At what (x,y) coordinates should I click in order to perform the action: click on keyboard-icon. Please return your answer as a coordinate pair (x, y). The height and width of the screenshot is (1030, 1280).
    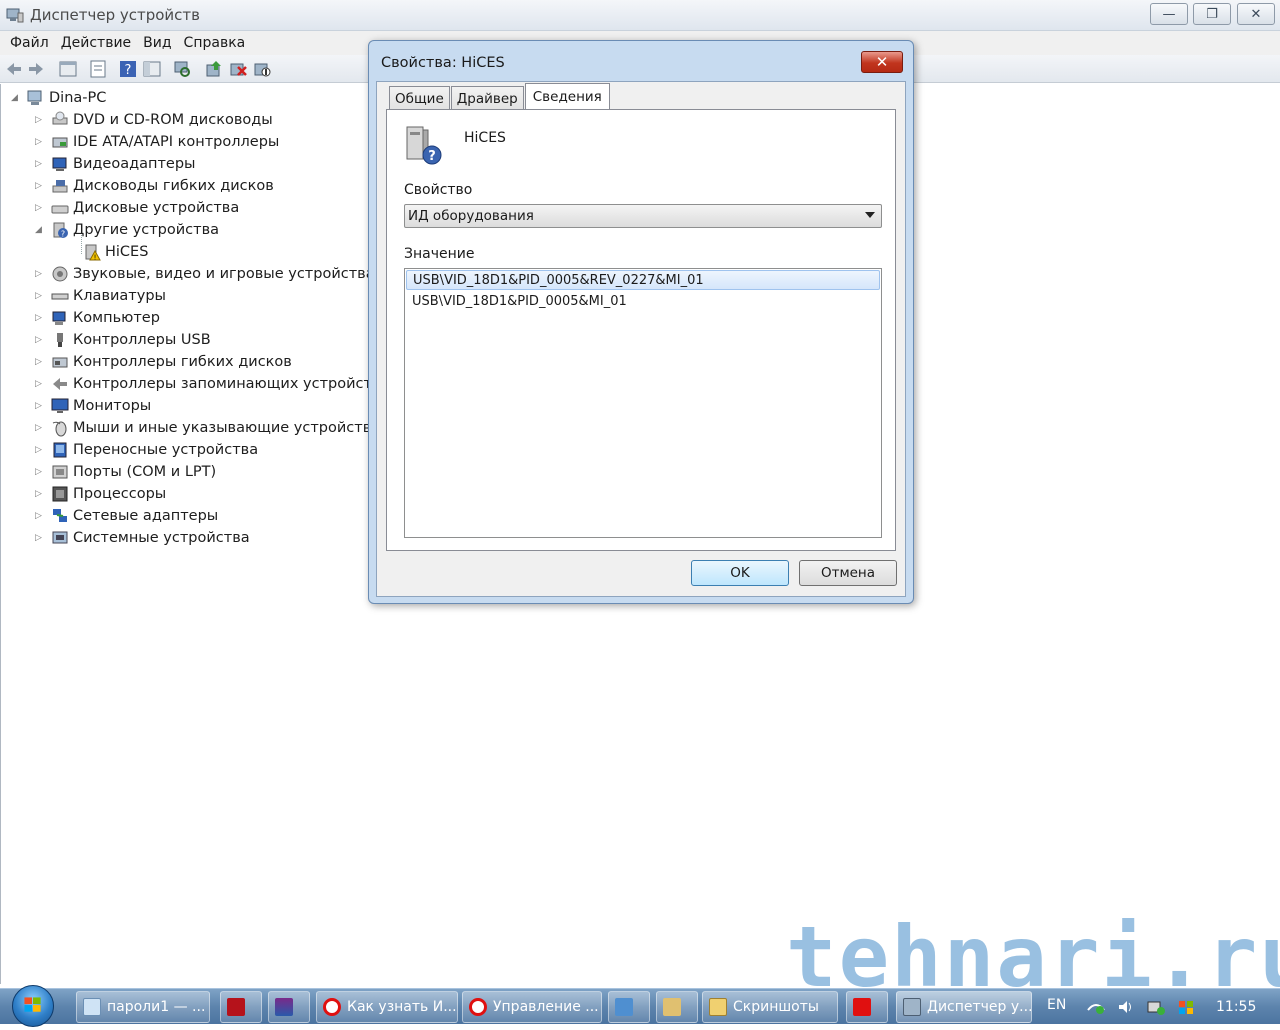
    Looking at the image, I should click on (60, 296).